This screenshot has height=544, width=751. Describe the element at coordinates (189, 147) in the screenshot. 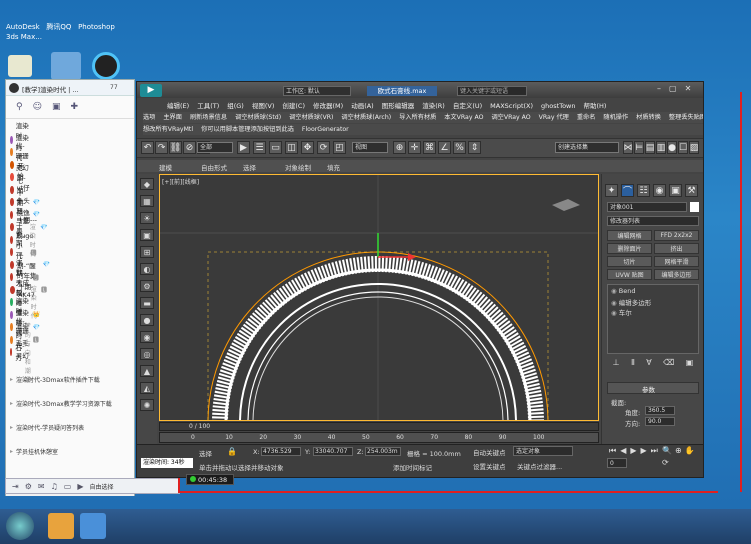

I see `unlink-icon: ⊘` at that location.